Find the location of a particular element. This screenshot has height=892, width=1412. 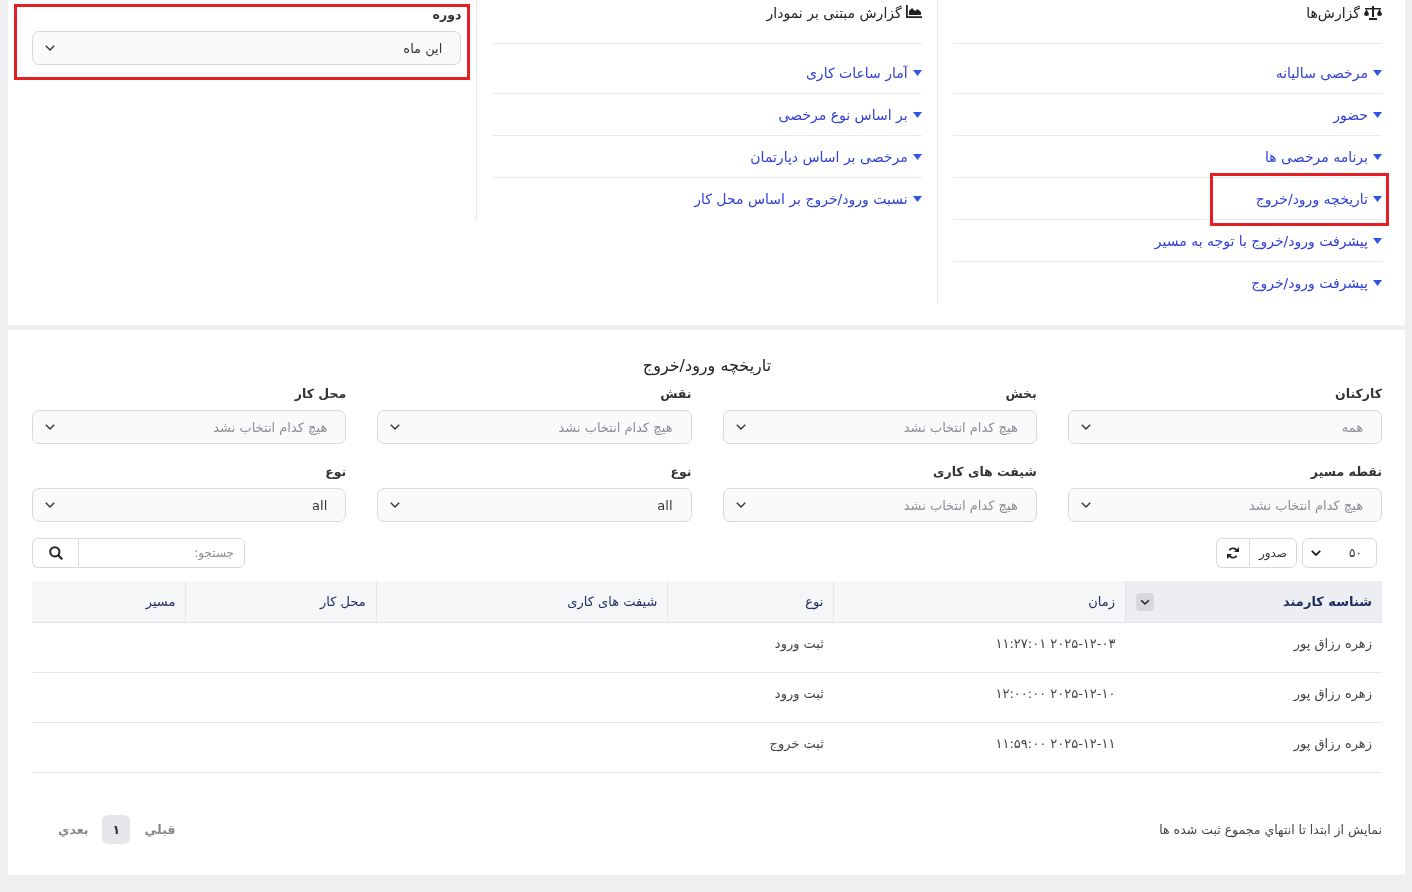

search-button is located at coordinates (55, 553).